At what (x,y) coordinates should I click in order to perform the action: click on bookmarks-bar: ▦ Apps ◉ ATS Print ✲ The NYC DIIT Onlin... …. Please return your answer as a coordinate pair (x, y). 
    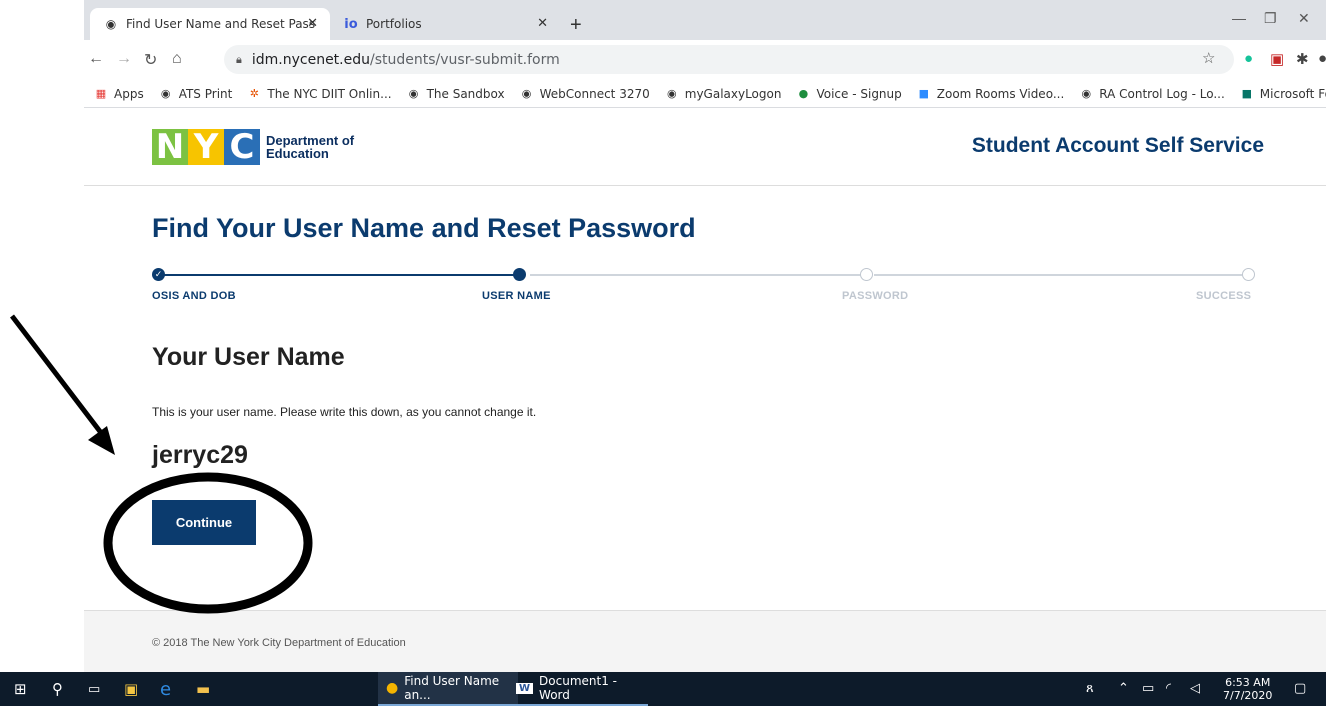
    Looking at the image, I should click on (705, 94).